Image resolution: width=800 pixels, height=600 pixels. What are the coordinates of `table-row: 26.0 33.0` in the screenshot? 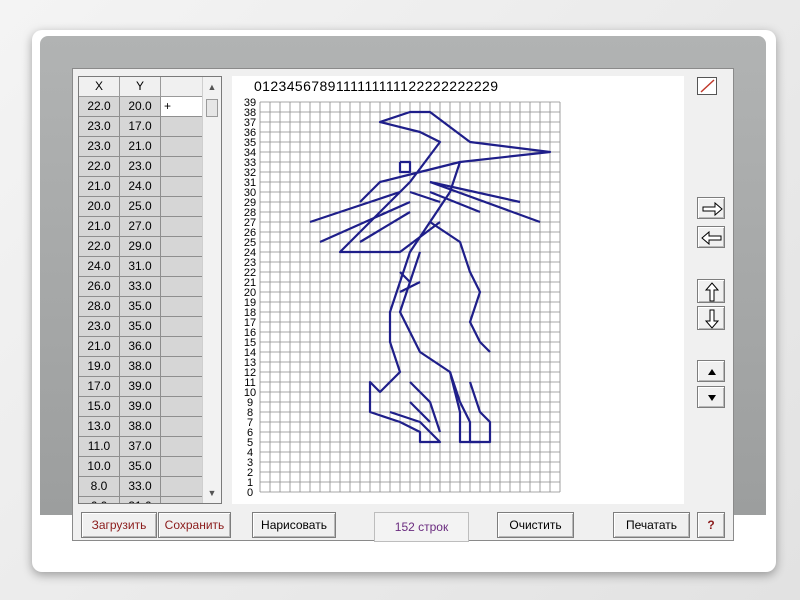 It's located at (141, 287).